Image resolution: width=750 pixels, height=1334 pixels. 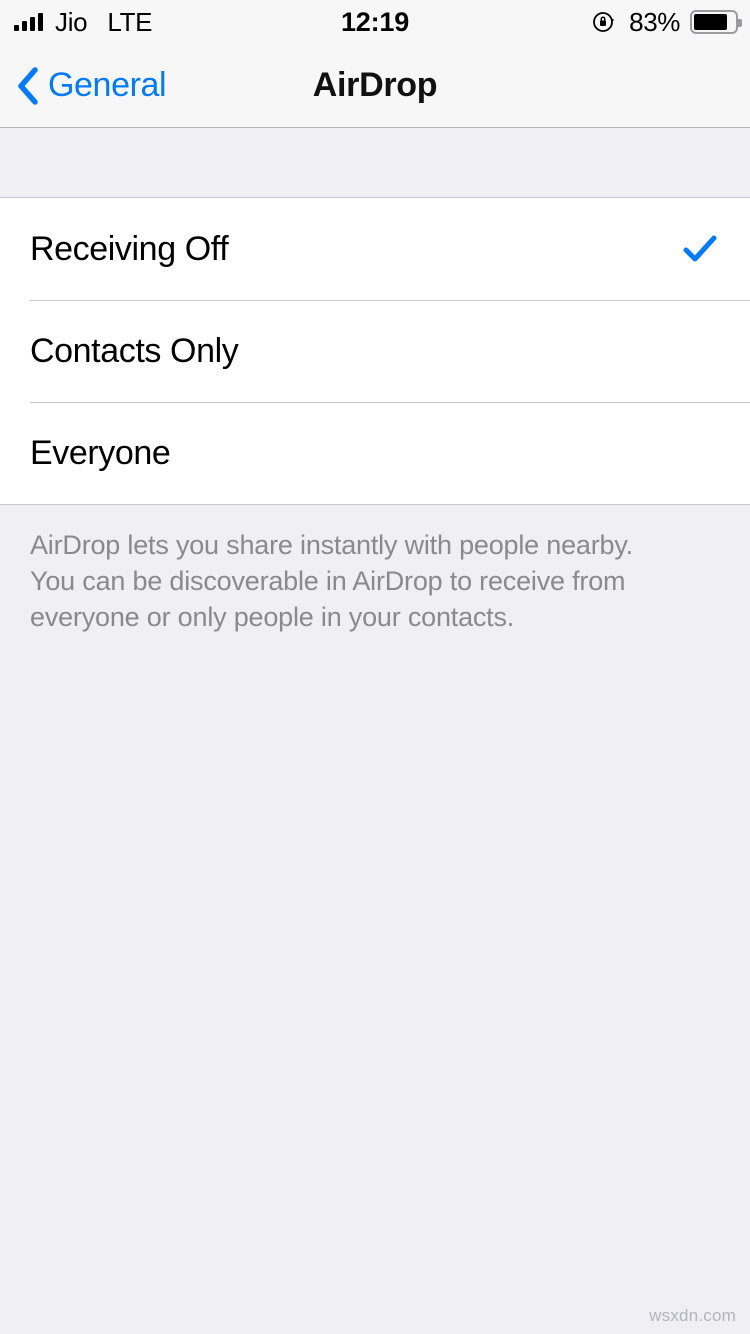 I want to click on checkmark-icon, so click(x=700, y=248).